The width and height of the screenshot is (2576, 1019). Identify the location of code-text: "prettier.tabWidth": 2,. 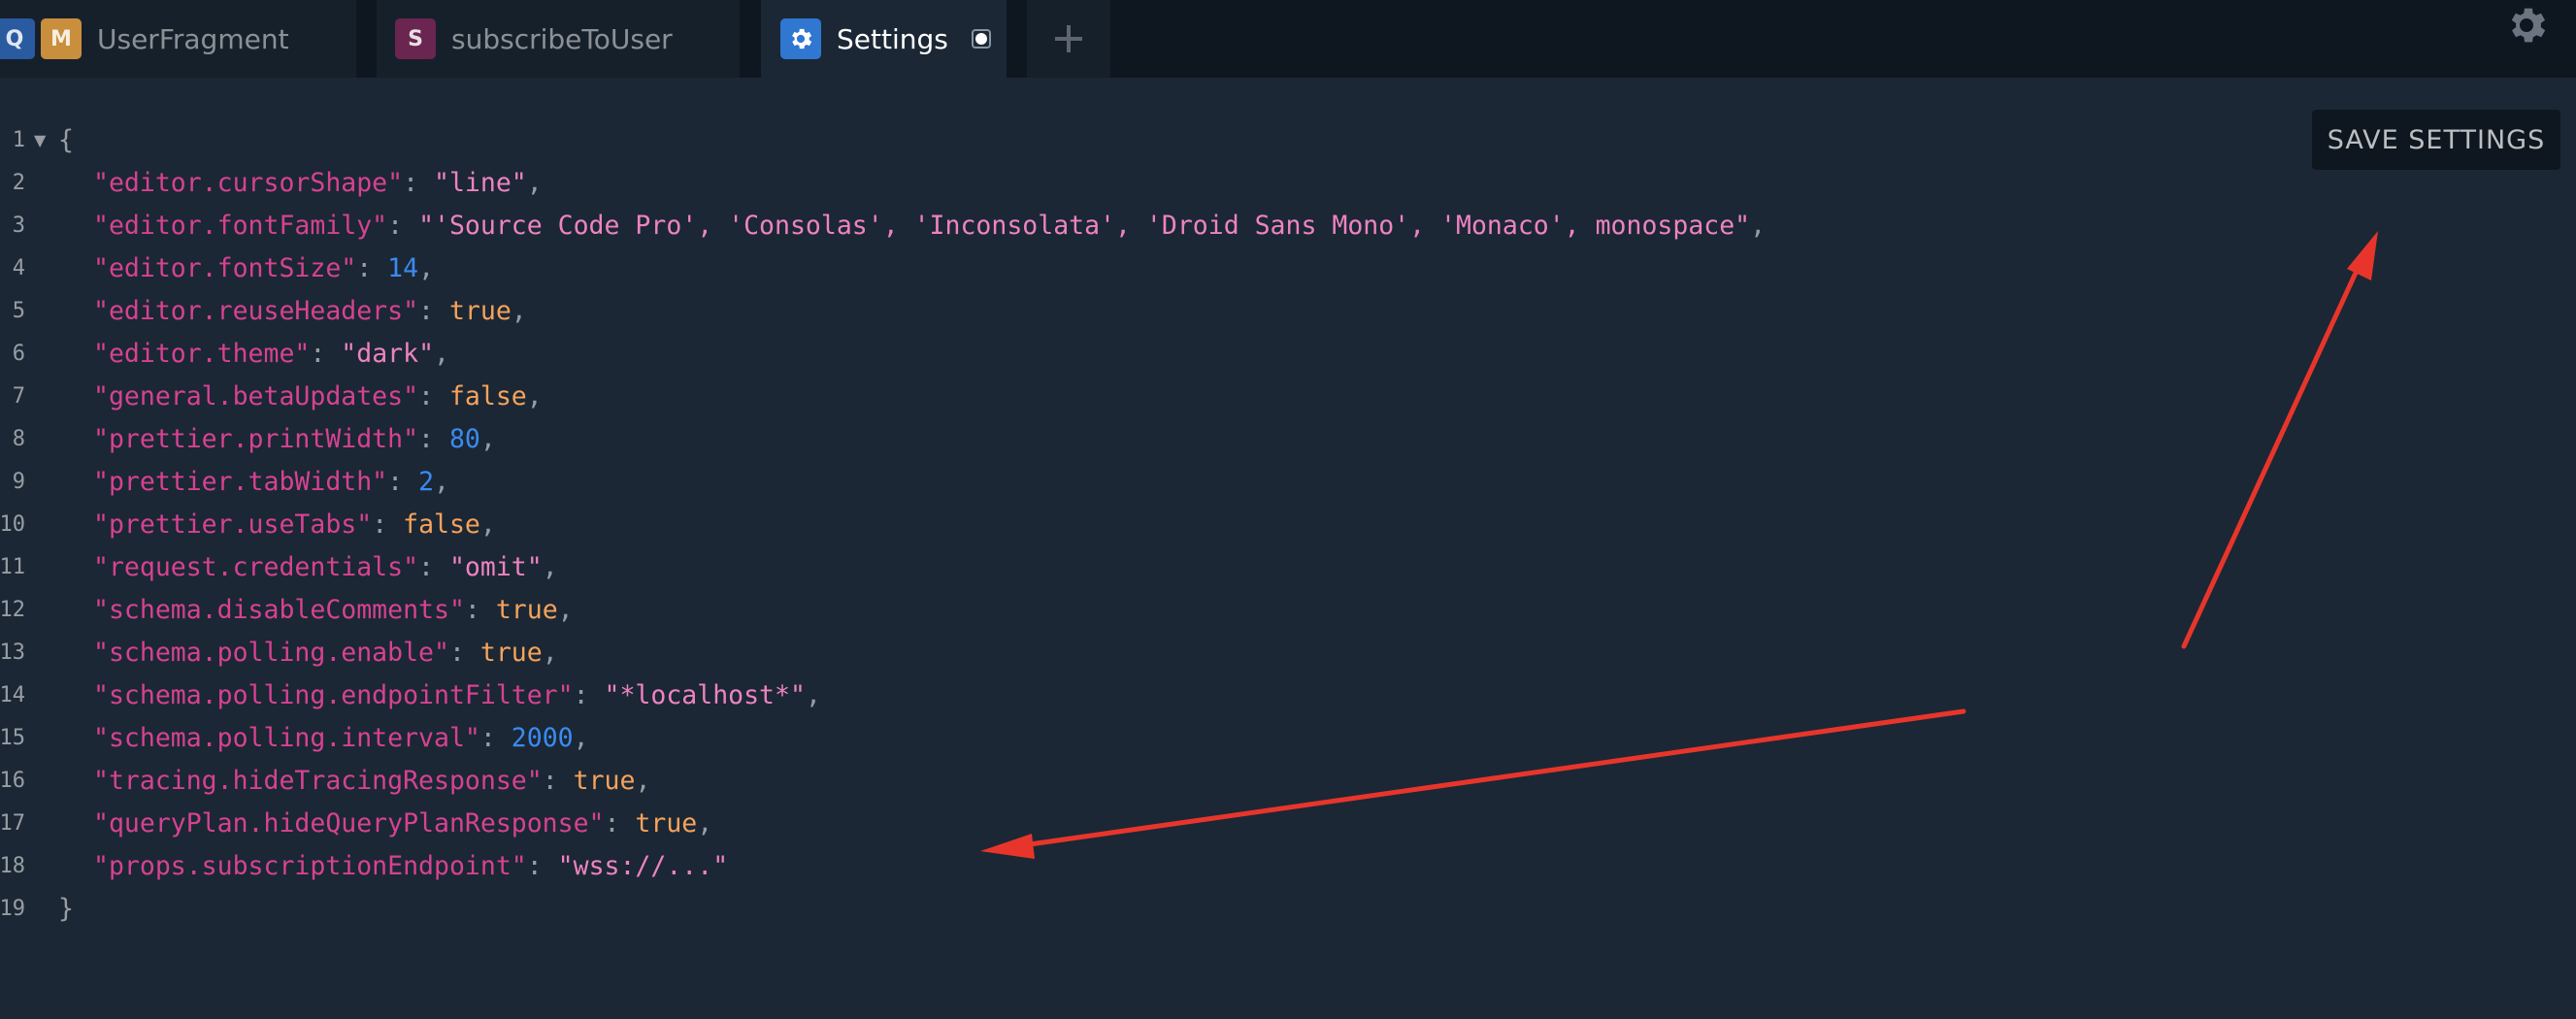
(271, 481).